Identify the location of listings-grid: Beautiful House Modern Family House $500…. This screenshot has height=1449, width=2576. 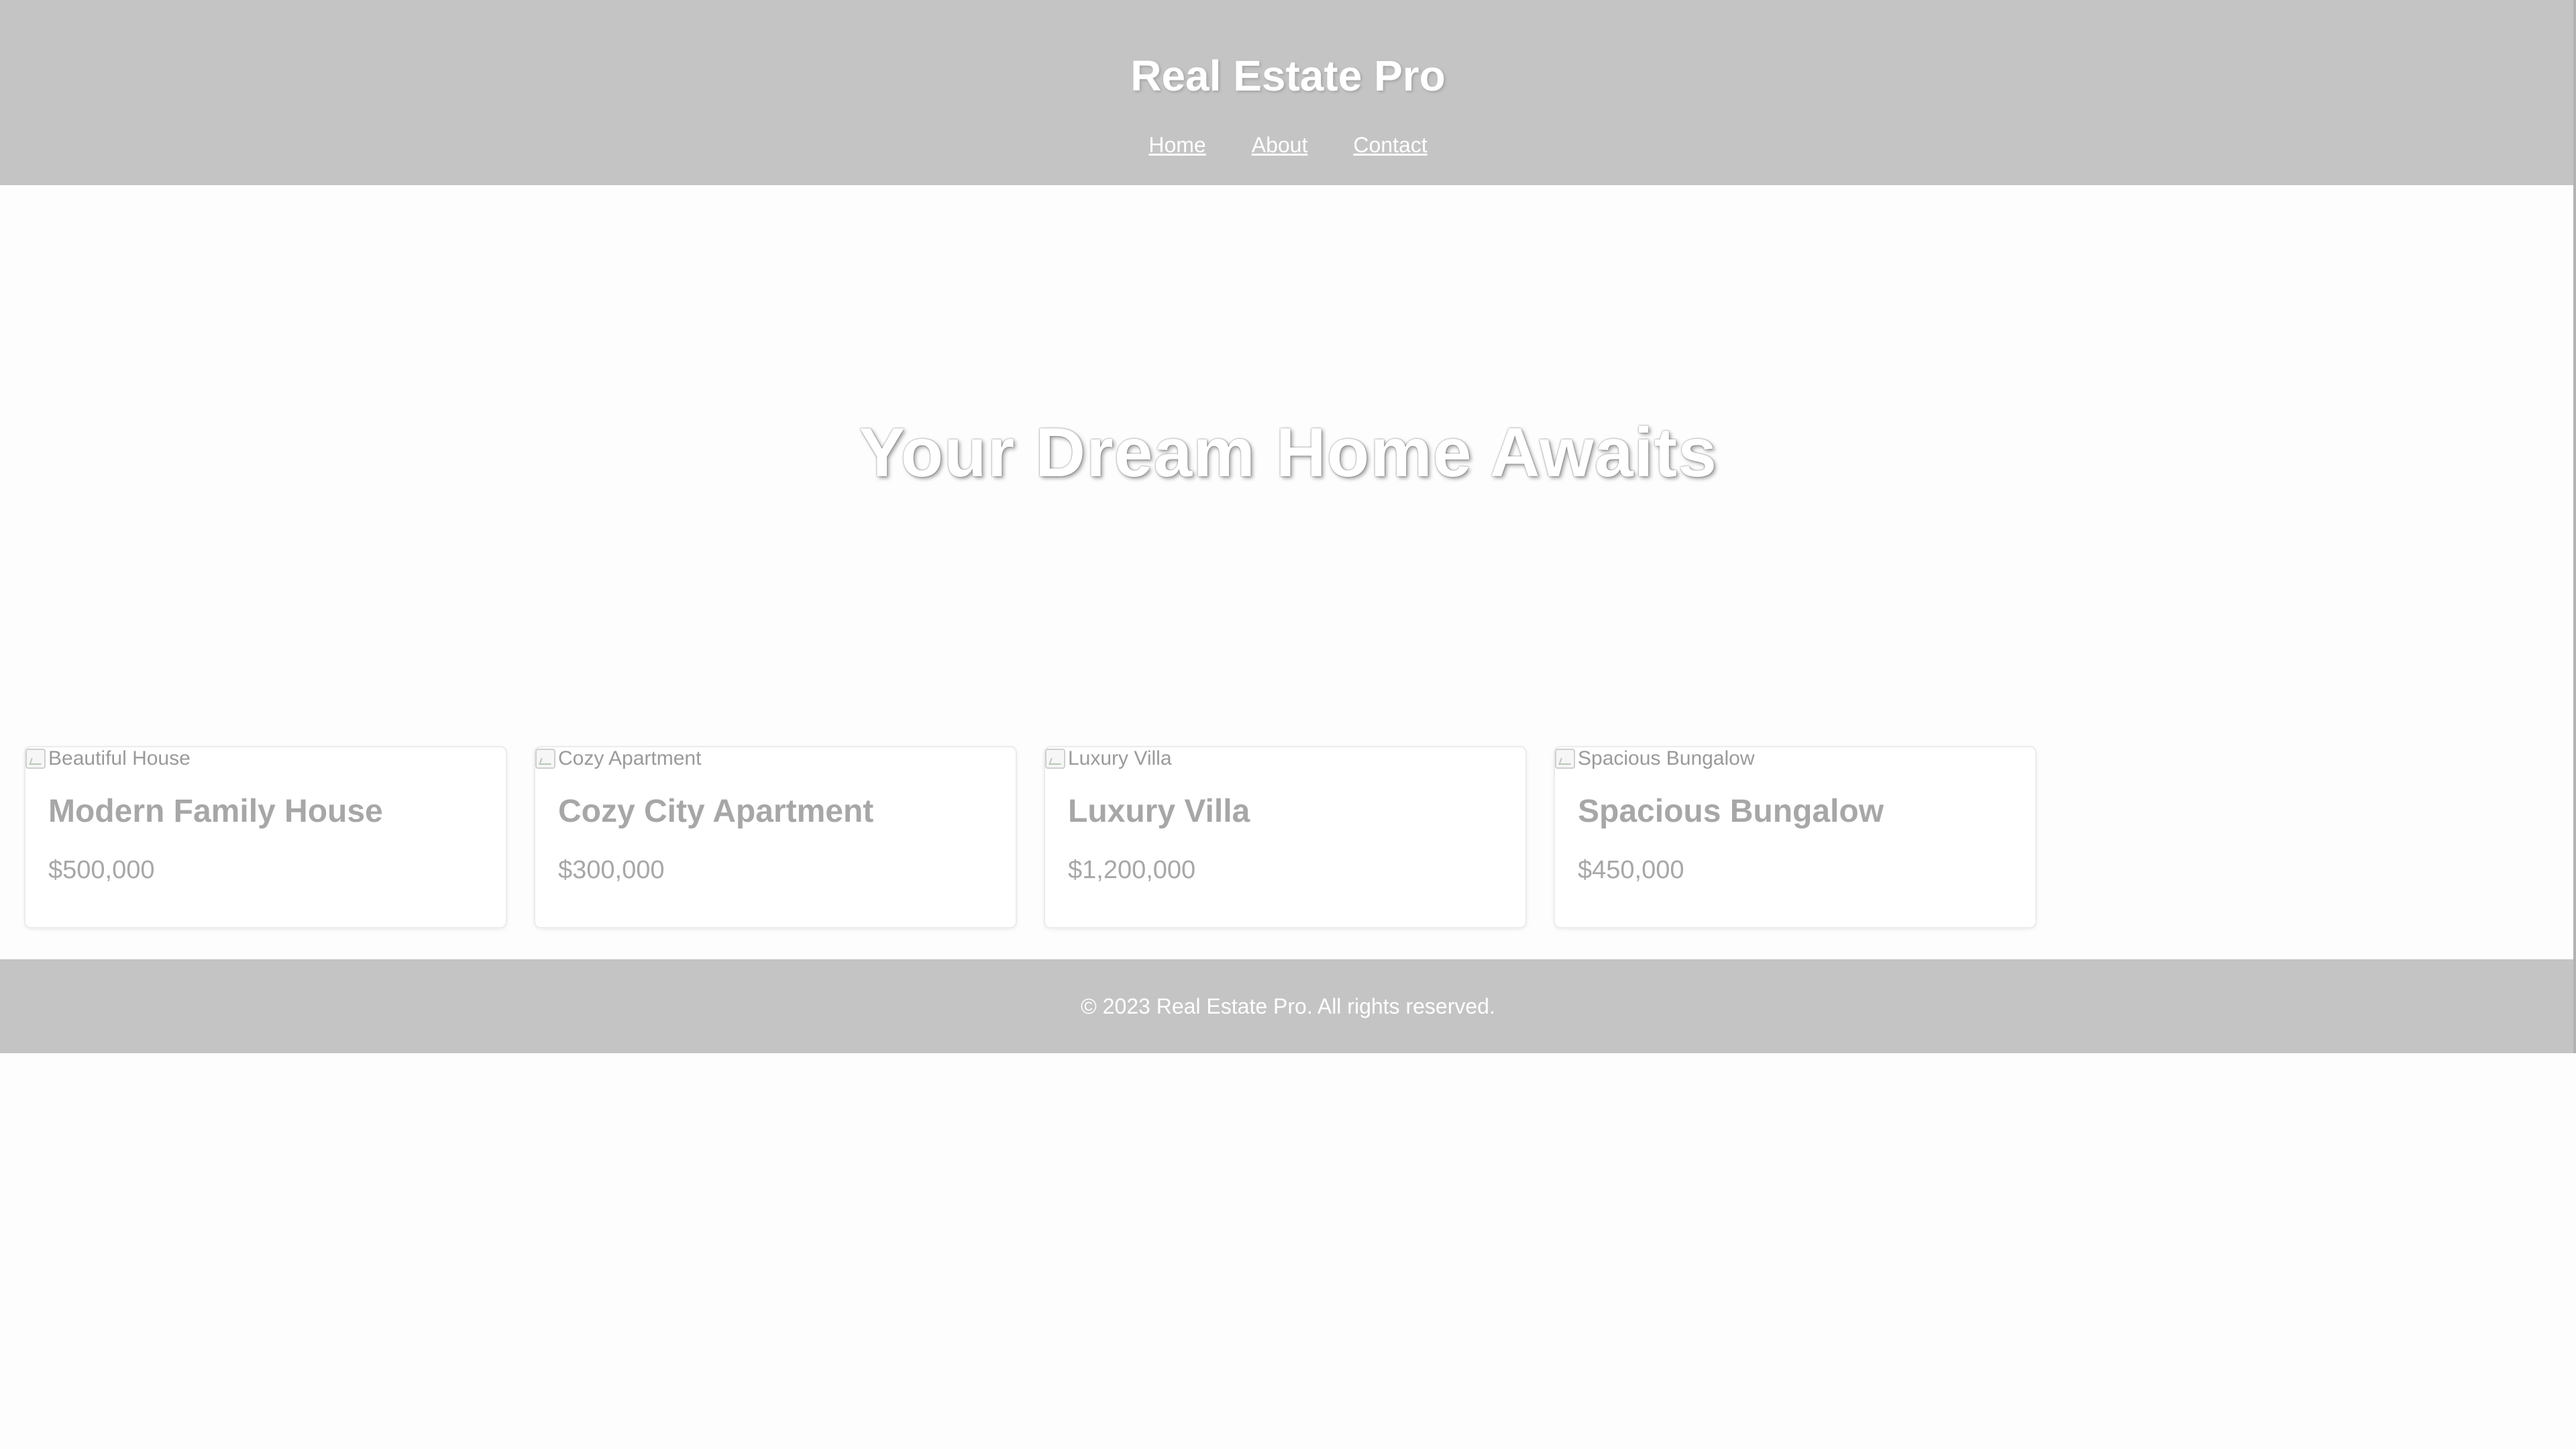
(1030, 837).